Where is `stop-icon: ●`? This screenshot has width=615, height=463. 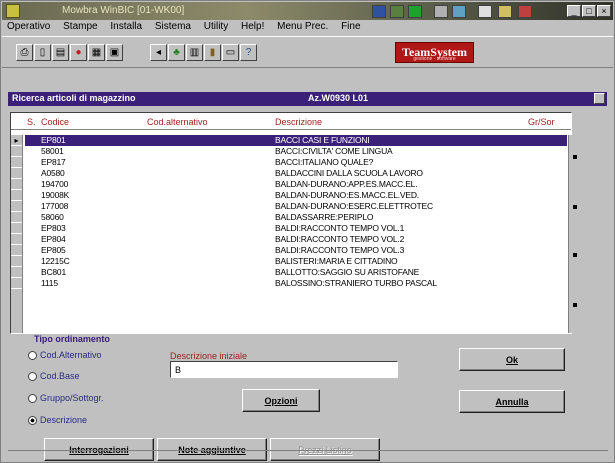
stop-icon: ● is located at coordinates (78, 52).